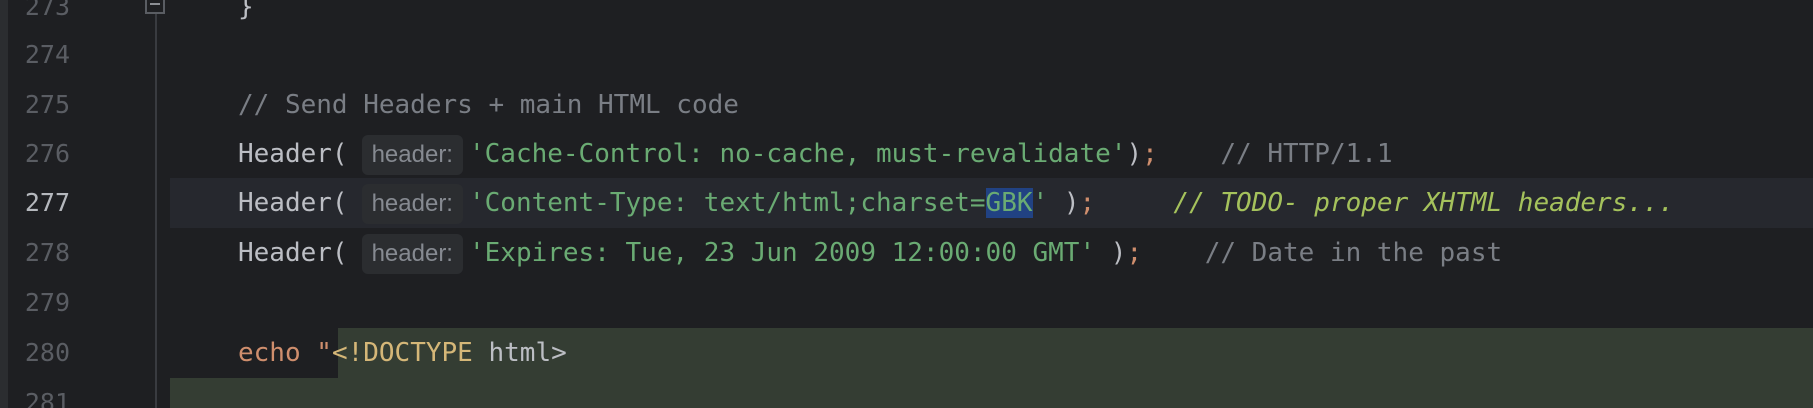 The height and width of the screenshot is (408, 1813). Describe the element at coordinates (269, 353) in the screenshot. I see `keyword: echo` at that location.